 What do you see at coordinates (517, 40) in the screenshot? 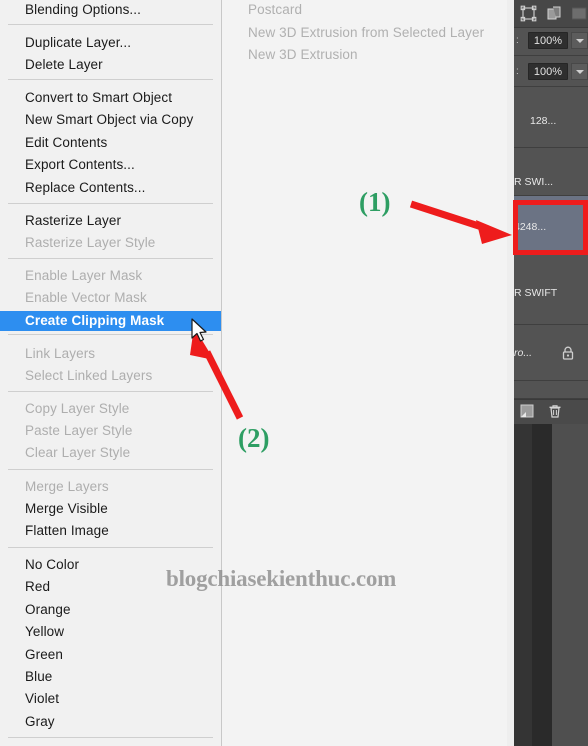
I see `opacity-label: :` at bounding box center [517, 40].